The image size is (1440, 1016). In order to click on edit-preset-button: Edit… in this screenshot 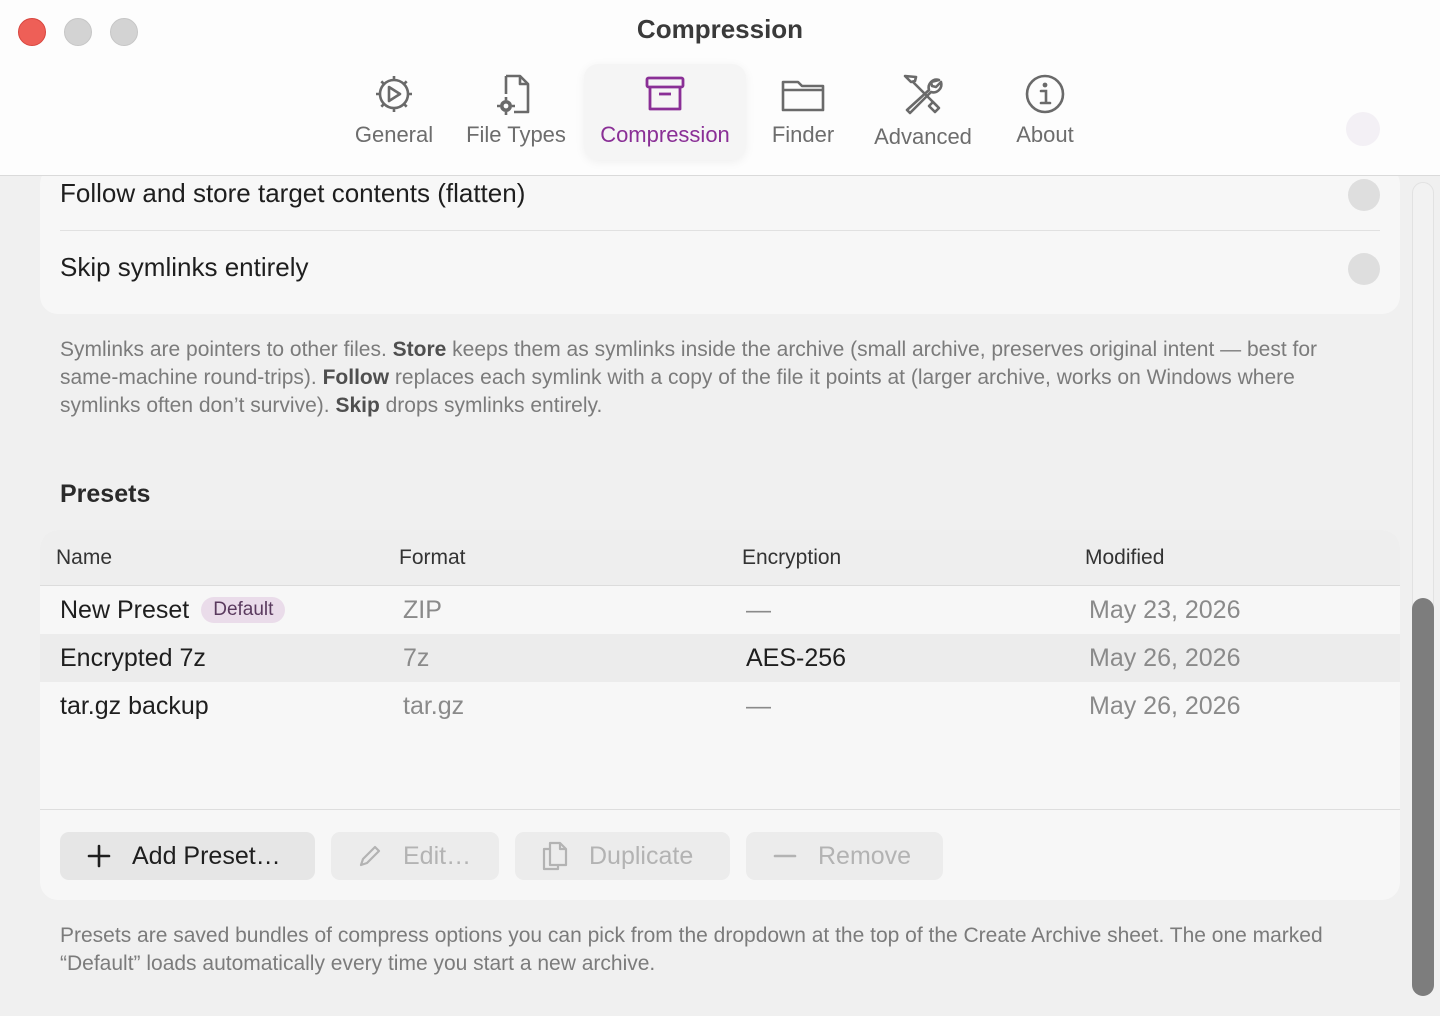, I will do `click(415, 856)`.